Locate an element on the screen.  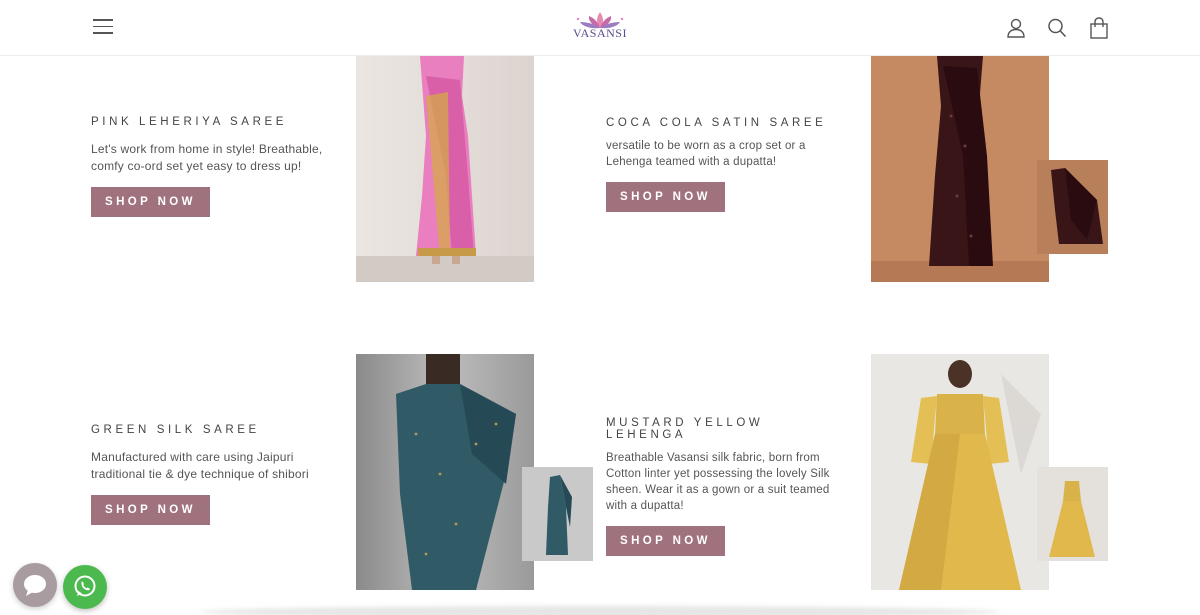
shopping-bag-icon is located at coordinates (1099, 28).